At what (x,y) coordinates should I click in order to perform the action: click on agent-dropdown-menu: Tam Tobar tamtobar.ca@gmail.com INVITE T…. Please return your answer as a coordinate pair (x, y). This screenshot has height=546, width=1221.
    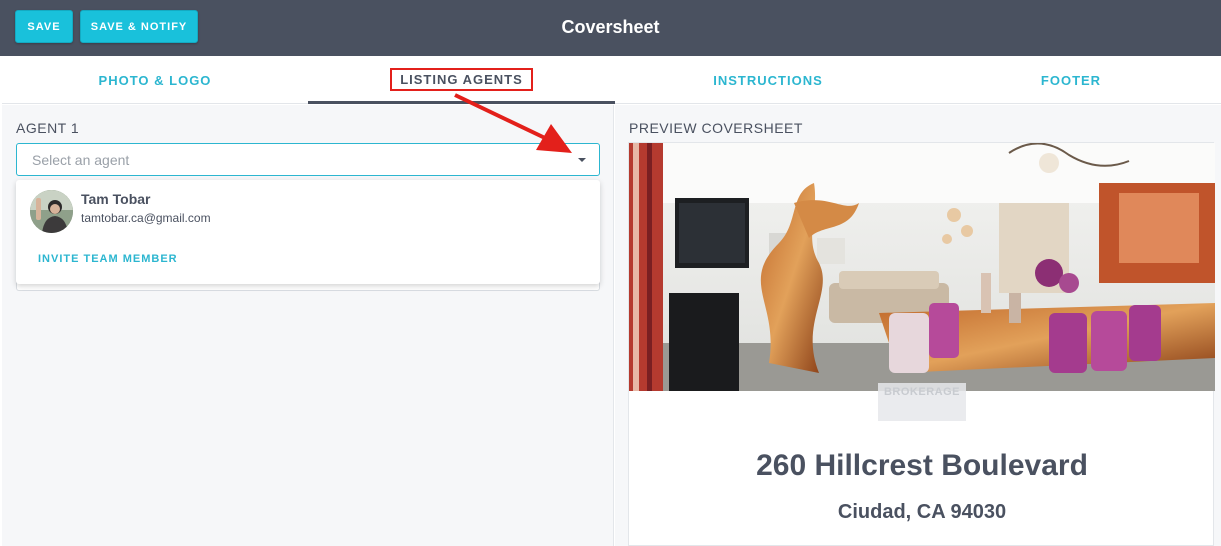
    Looking at the image, I should click on (308, 232).